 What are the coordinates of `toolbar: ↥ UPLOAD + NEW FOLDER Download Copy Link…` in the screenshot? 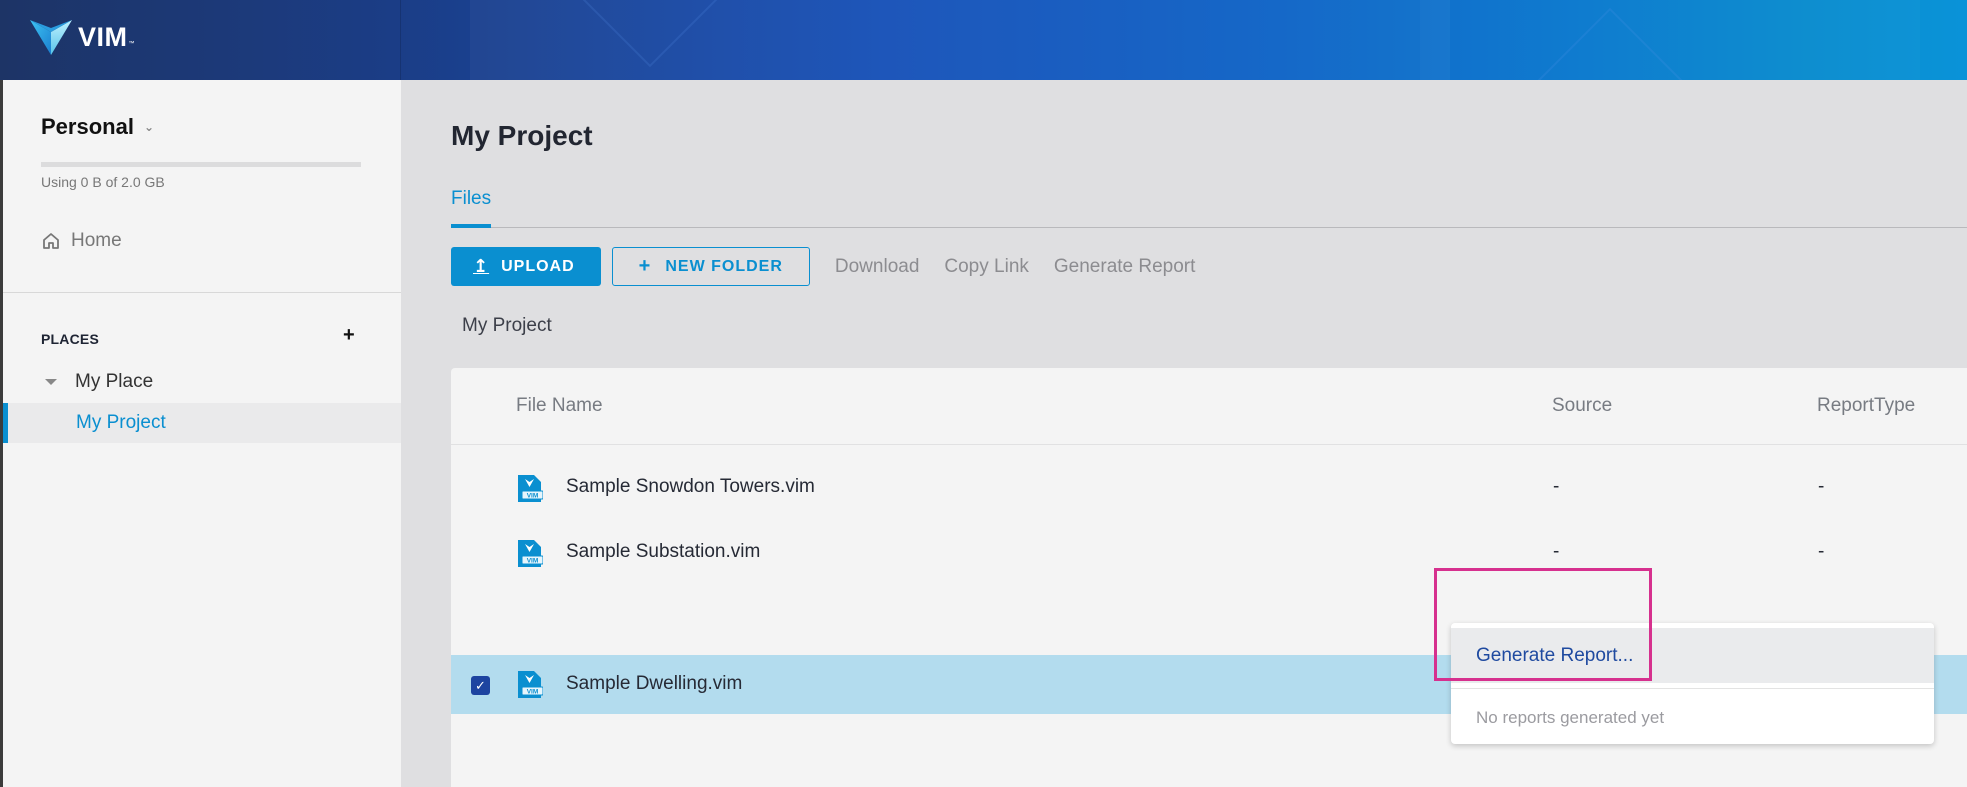 It's located at (823, 266).